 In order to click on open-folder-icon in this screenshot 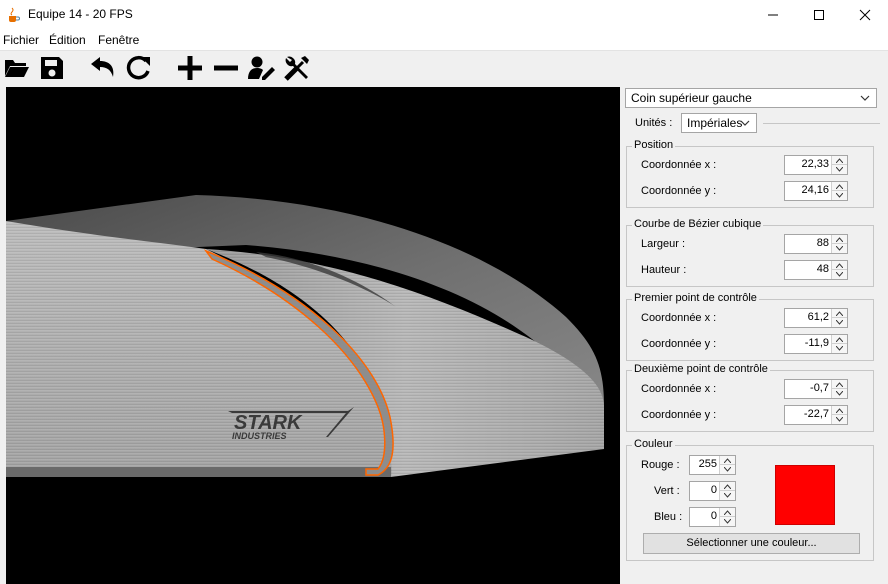, I will do `click(17, 68)`.